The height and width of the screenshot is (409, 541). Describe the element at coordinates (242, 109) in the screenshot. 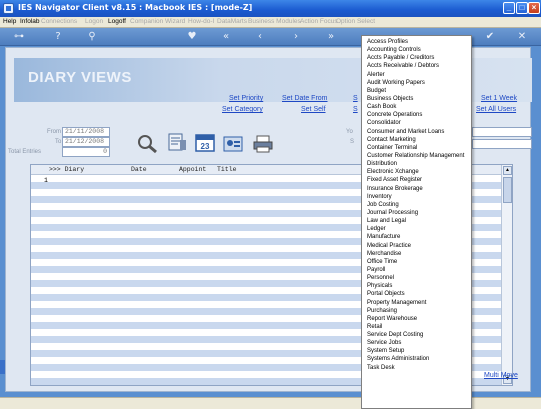

I see `set-category-link: Set Category` at that location.